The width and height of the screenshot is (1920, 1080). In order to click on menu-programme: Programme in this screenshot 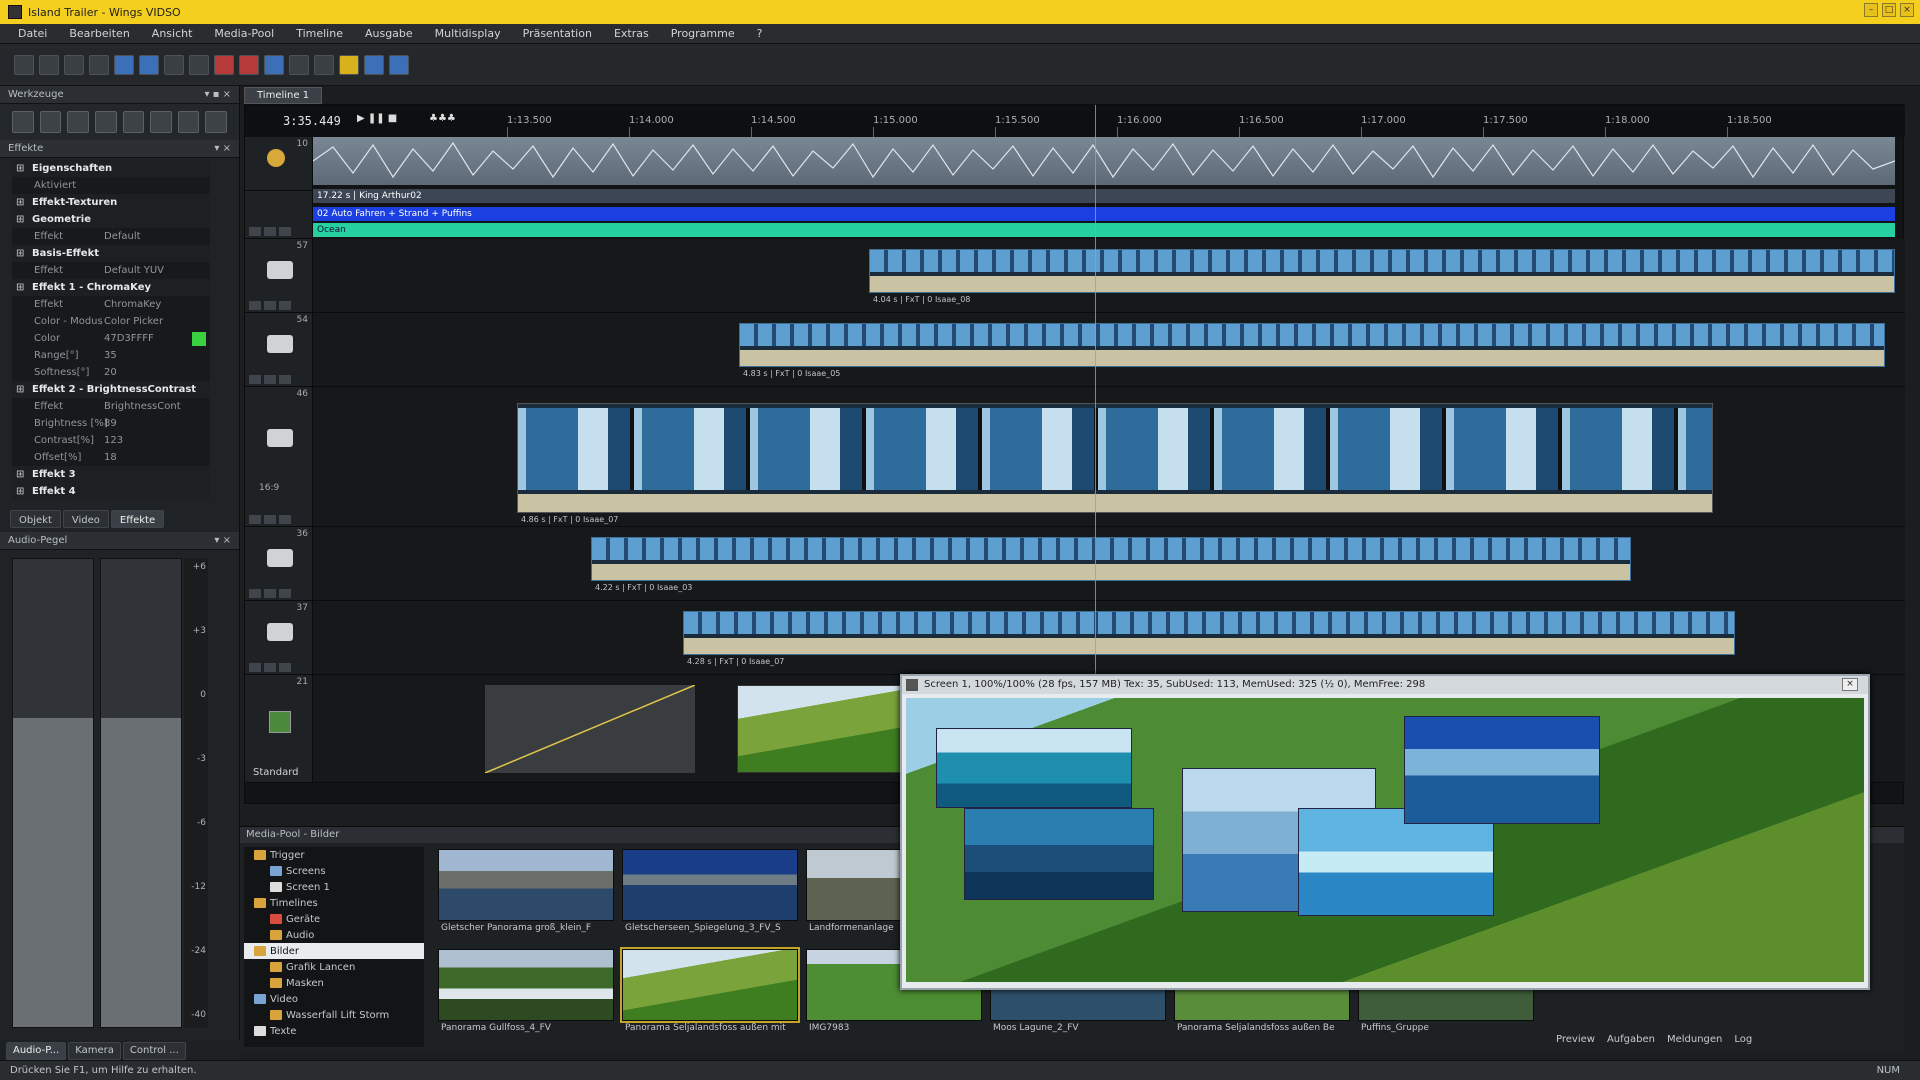, I will do `click(703, 33)`.